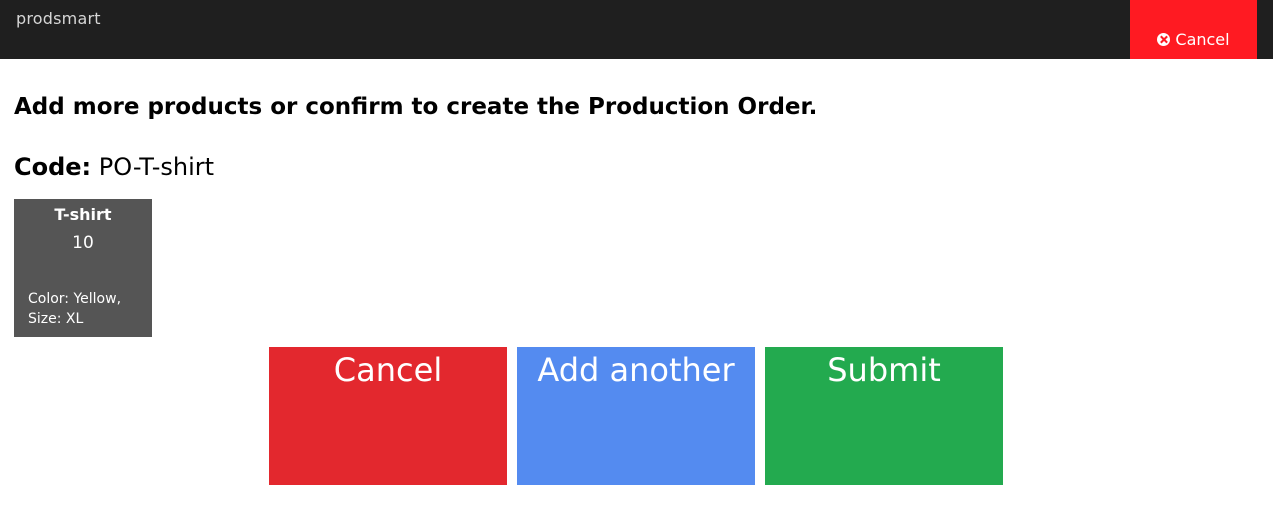 This screenshot has height=518, width=1273. What do you see at coordinates (58, 18) in the screenshot?
I see `brand-logo: prodsmart` at bounding box center [58, 18].